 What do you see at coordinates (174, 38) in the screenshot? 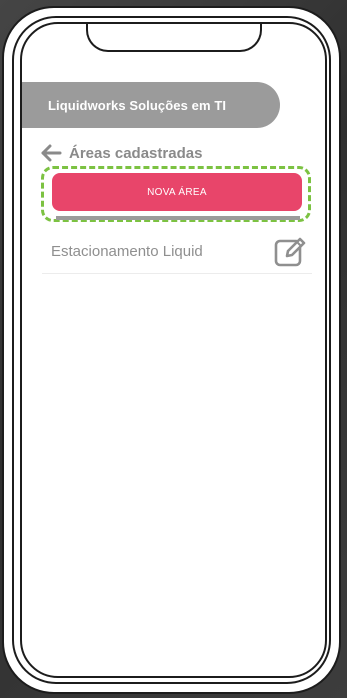
I see `phone-notch` at bounding box center [174, 38].